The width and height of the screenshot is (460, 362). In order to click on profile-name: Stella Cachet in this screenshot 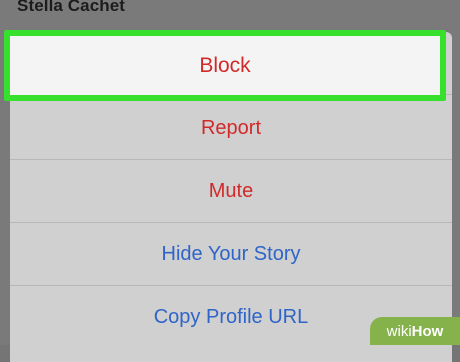, I will do `click(71, 7)`.